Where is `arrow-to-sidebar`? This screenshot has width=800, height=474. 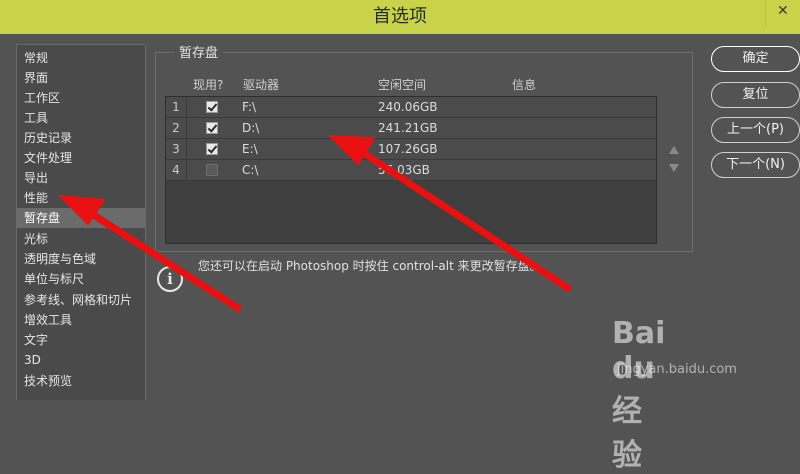
arrow-to-sidebar is located at coordinates (149, 253).